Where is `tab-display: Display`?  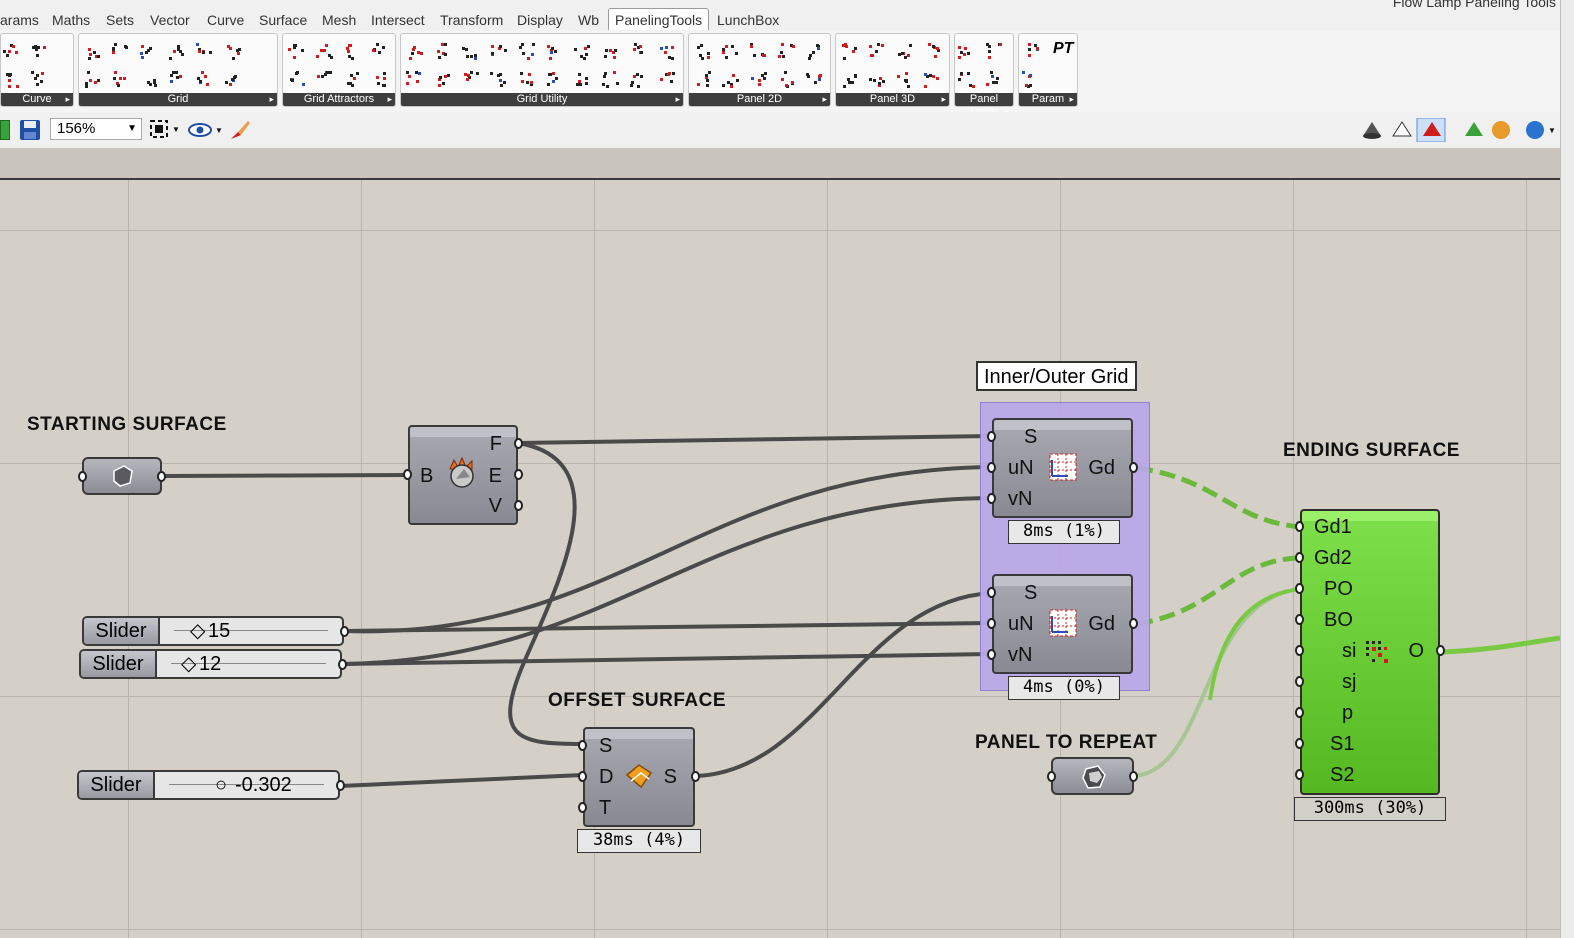 tab-display: Display is located at coordinates (540, 20).